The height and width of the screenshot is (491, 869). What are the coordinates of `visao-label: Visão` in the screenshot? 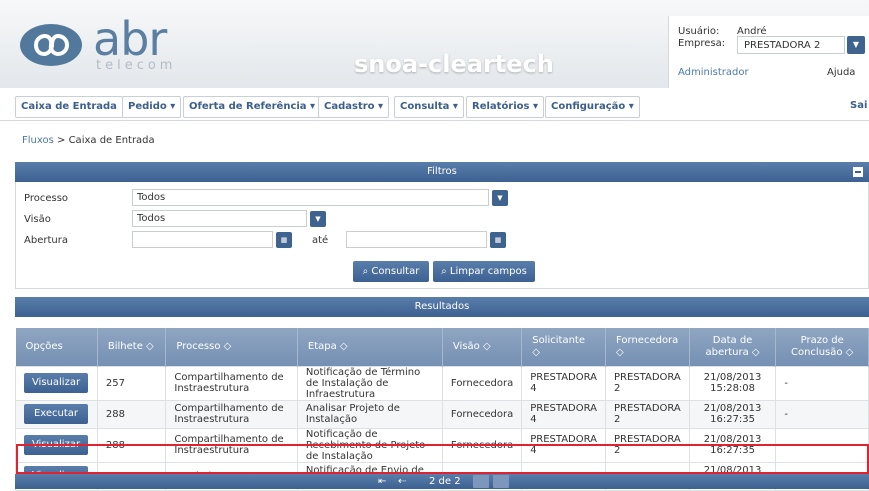 It's located at (37, 219).